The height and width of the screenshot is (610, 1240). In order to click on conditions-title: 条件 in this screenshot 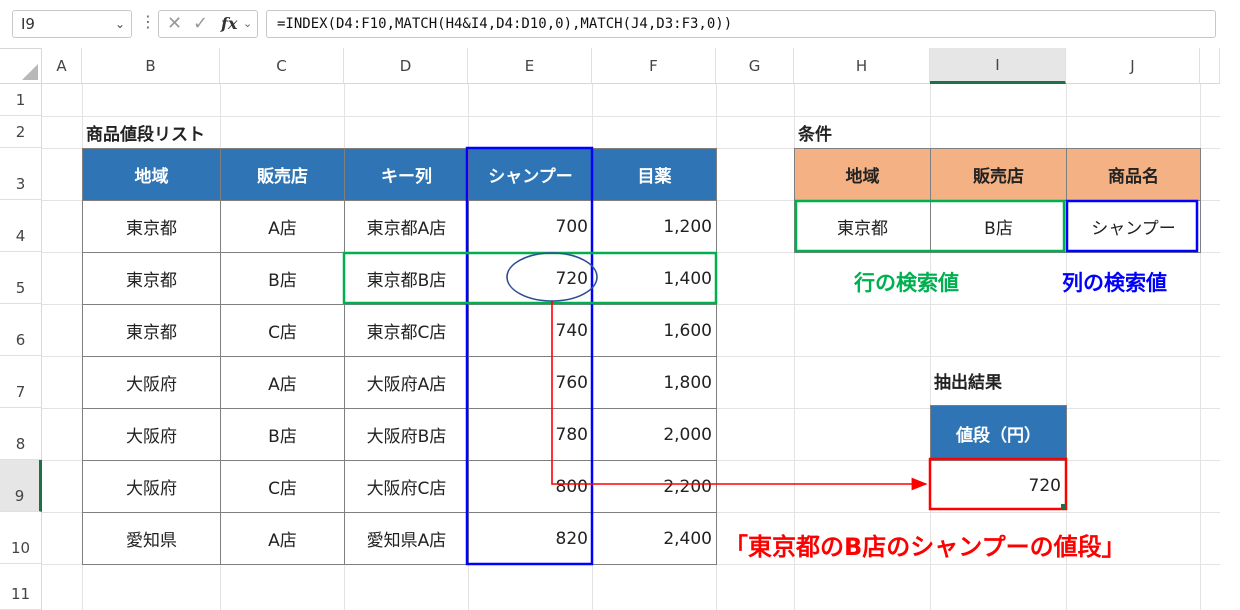, I will do `click(815, 134)`.